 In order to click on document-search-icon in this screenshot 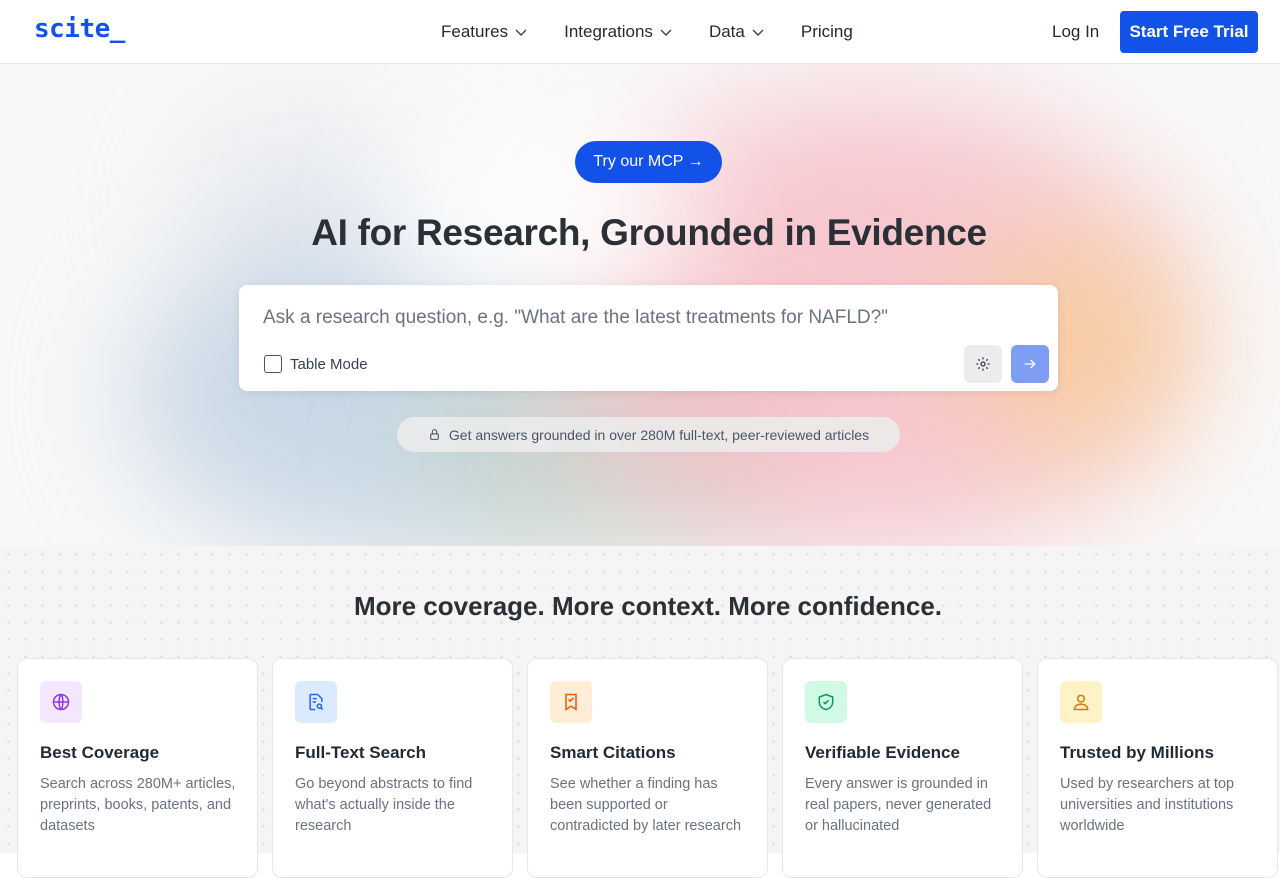, I will do `click(316, 702)`.